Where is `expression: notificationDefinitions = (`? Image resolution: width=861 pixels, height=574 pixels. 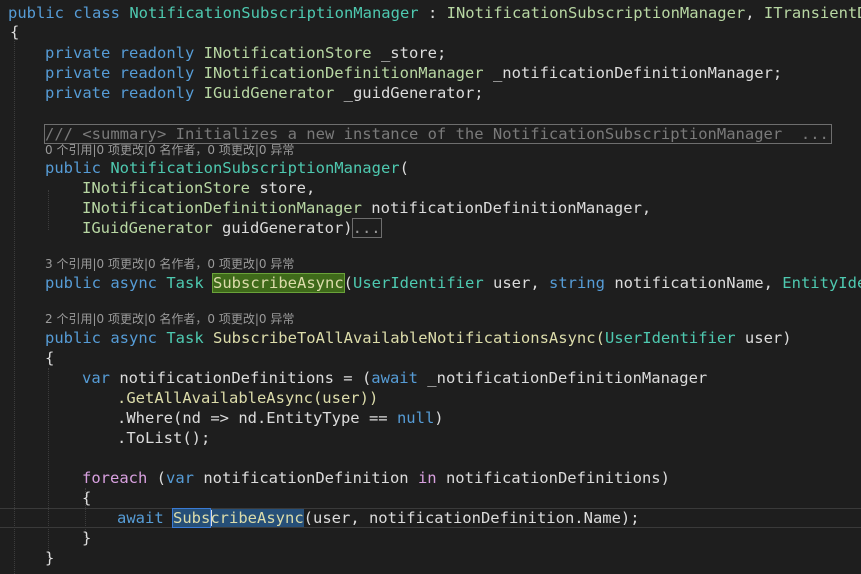
expression: notificationDefinitions = ( is located at coordinates (241, 378).